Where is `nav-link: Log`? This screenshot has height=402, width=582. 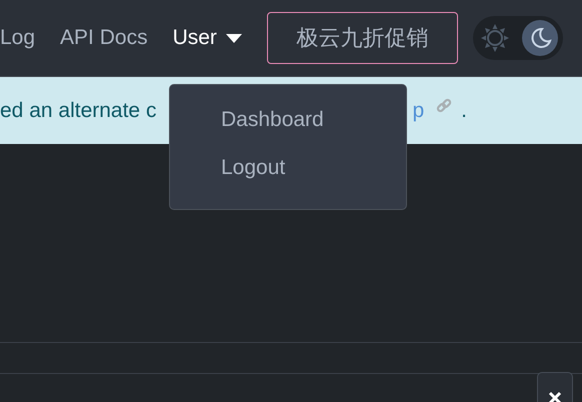 nav-link: Log is located at coordinates (18, 38).